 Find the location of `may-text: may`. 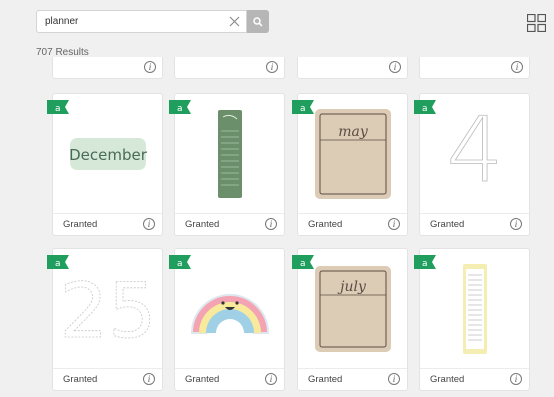

may-text: may is located at coordinates (353, 132).